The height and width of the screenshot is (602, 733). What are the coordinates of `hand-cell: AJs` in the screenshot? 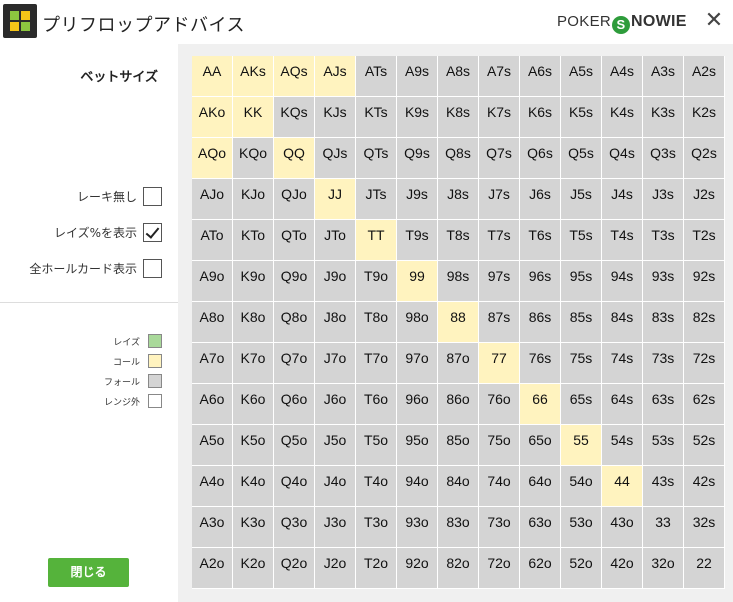 It's located at (335, 76).